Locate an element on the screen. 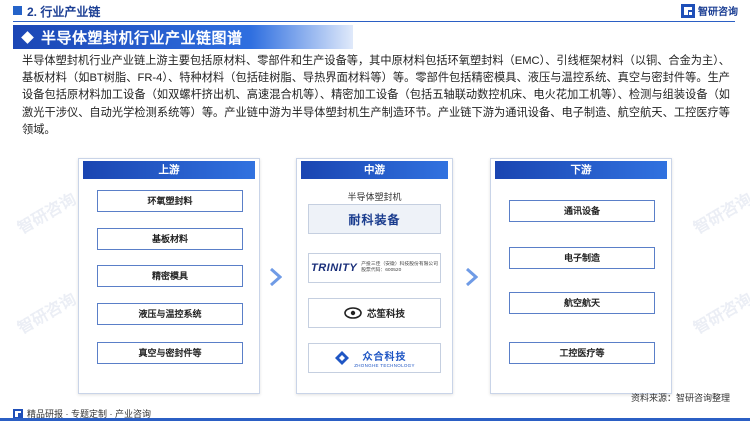 The height and width of the screenshot is (421, 750). upstream-item: 基板材料 is located at coordinates (170, 239).